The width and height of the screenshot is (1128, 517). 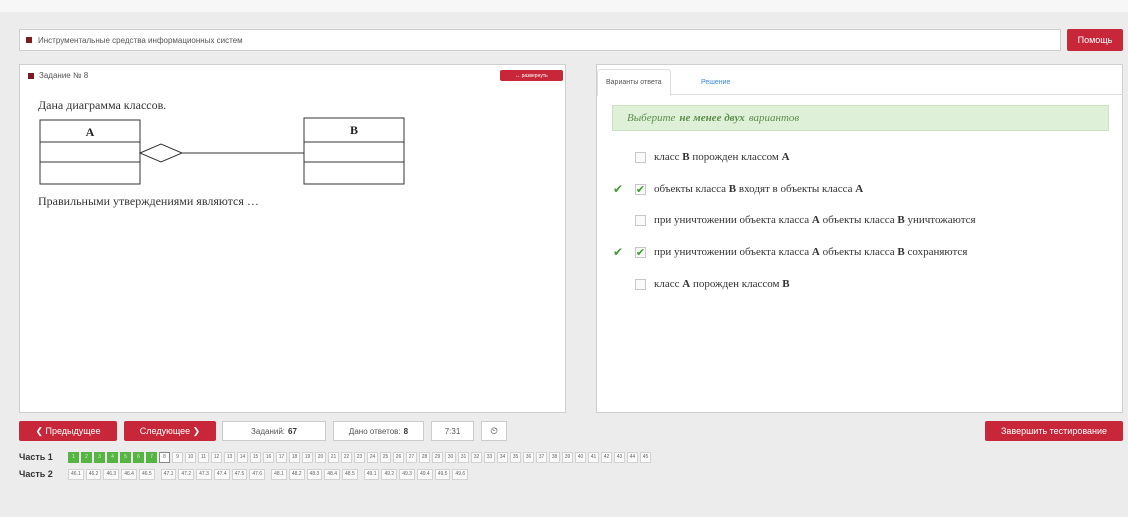 I want to click on question-nav-item: 4, so click(x=112, y=457).